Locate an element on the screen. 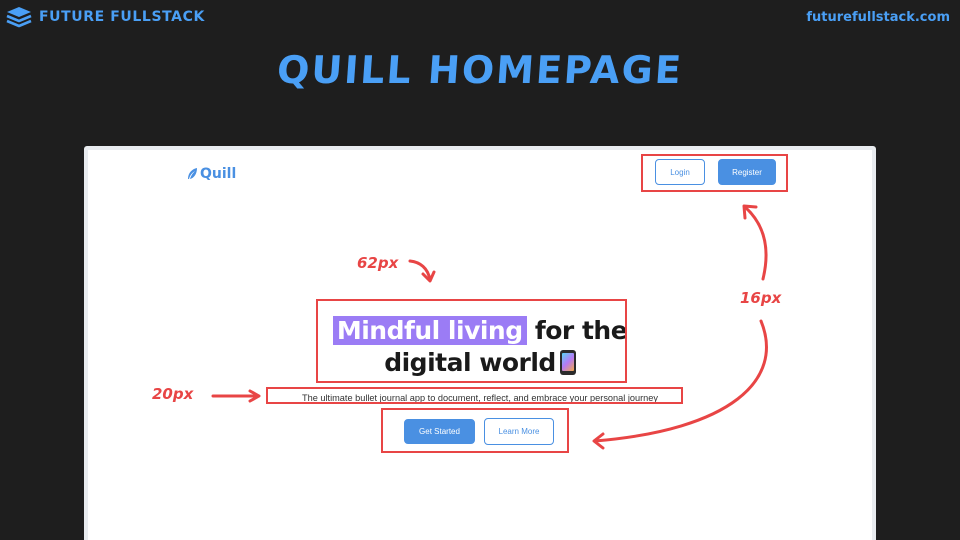 The image size is (960, 540). hero-title-annotation is located at coordinates (471, 341).